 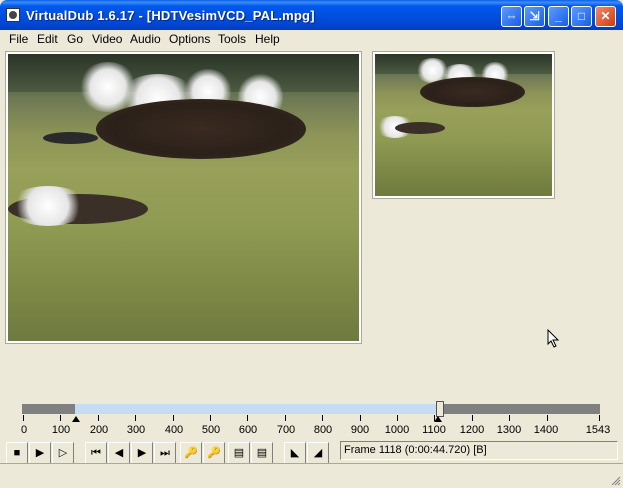 I want to click on timeline-label: 1300, so click(x=509, y=430).